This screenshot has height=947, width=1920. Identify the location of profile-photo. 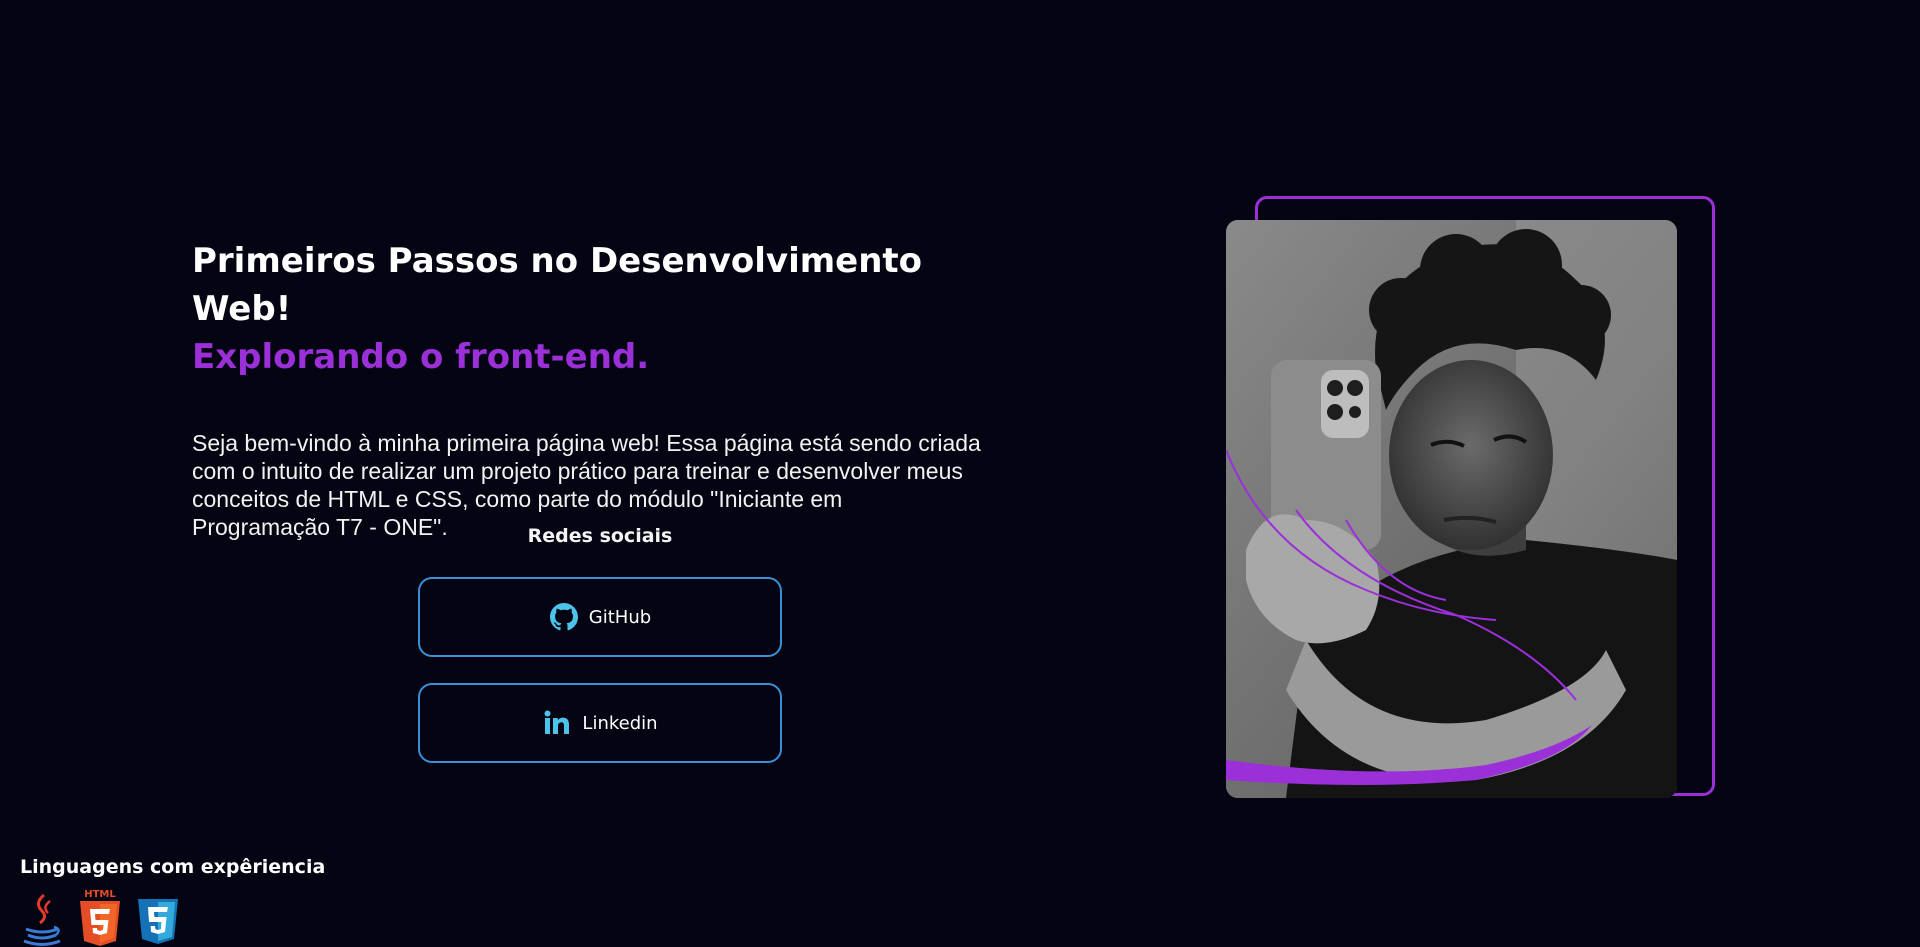
(1451, 509).